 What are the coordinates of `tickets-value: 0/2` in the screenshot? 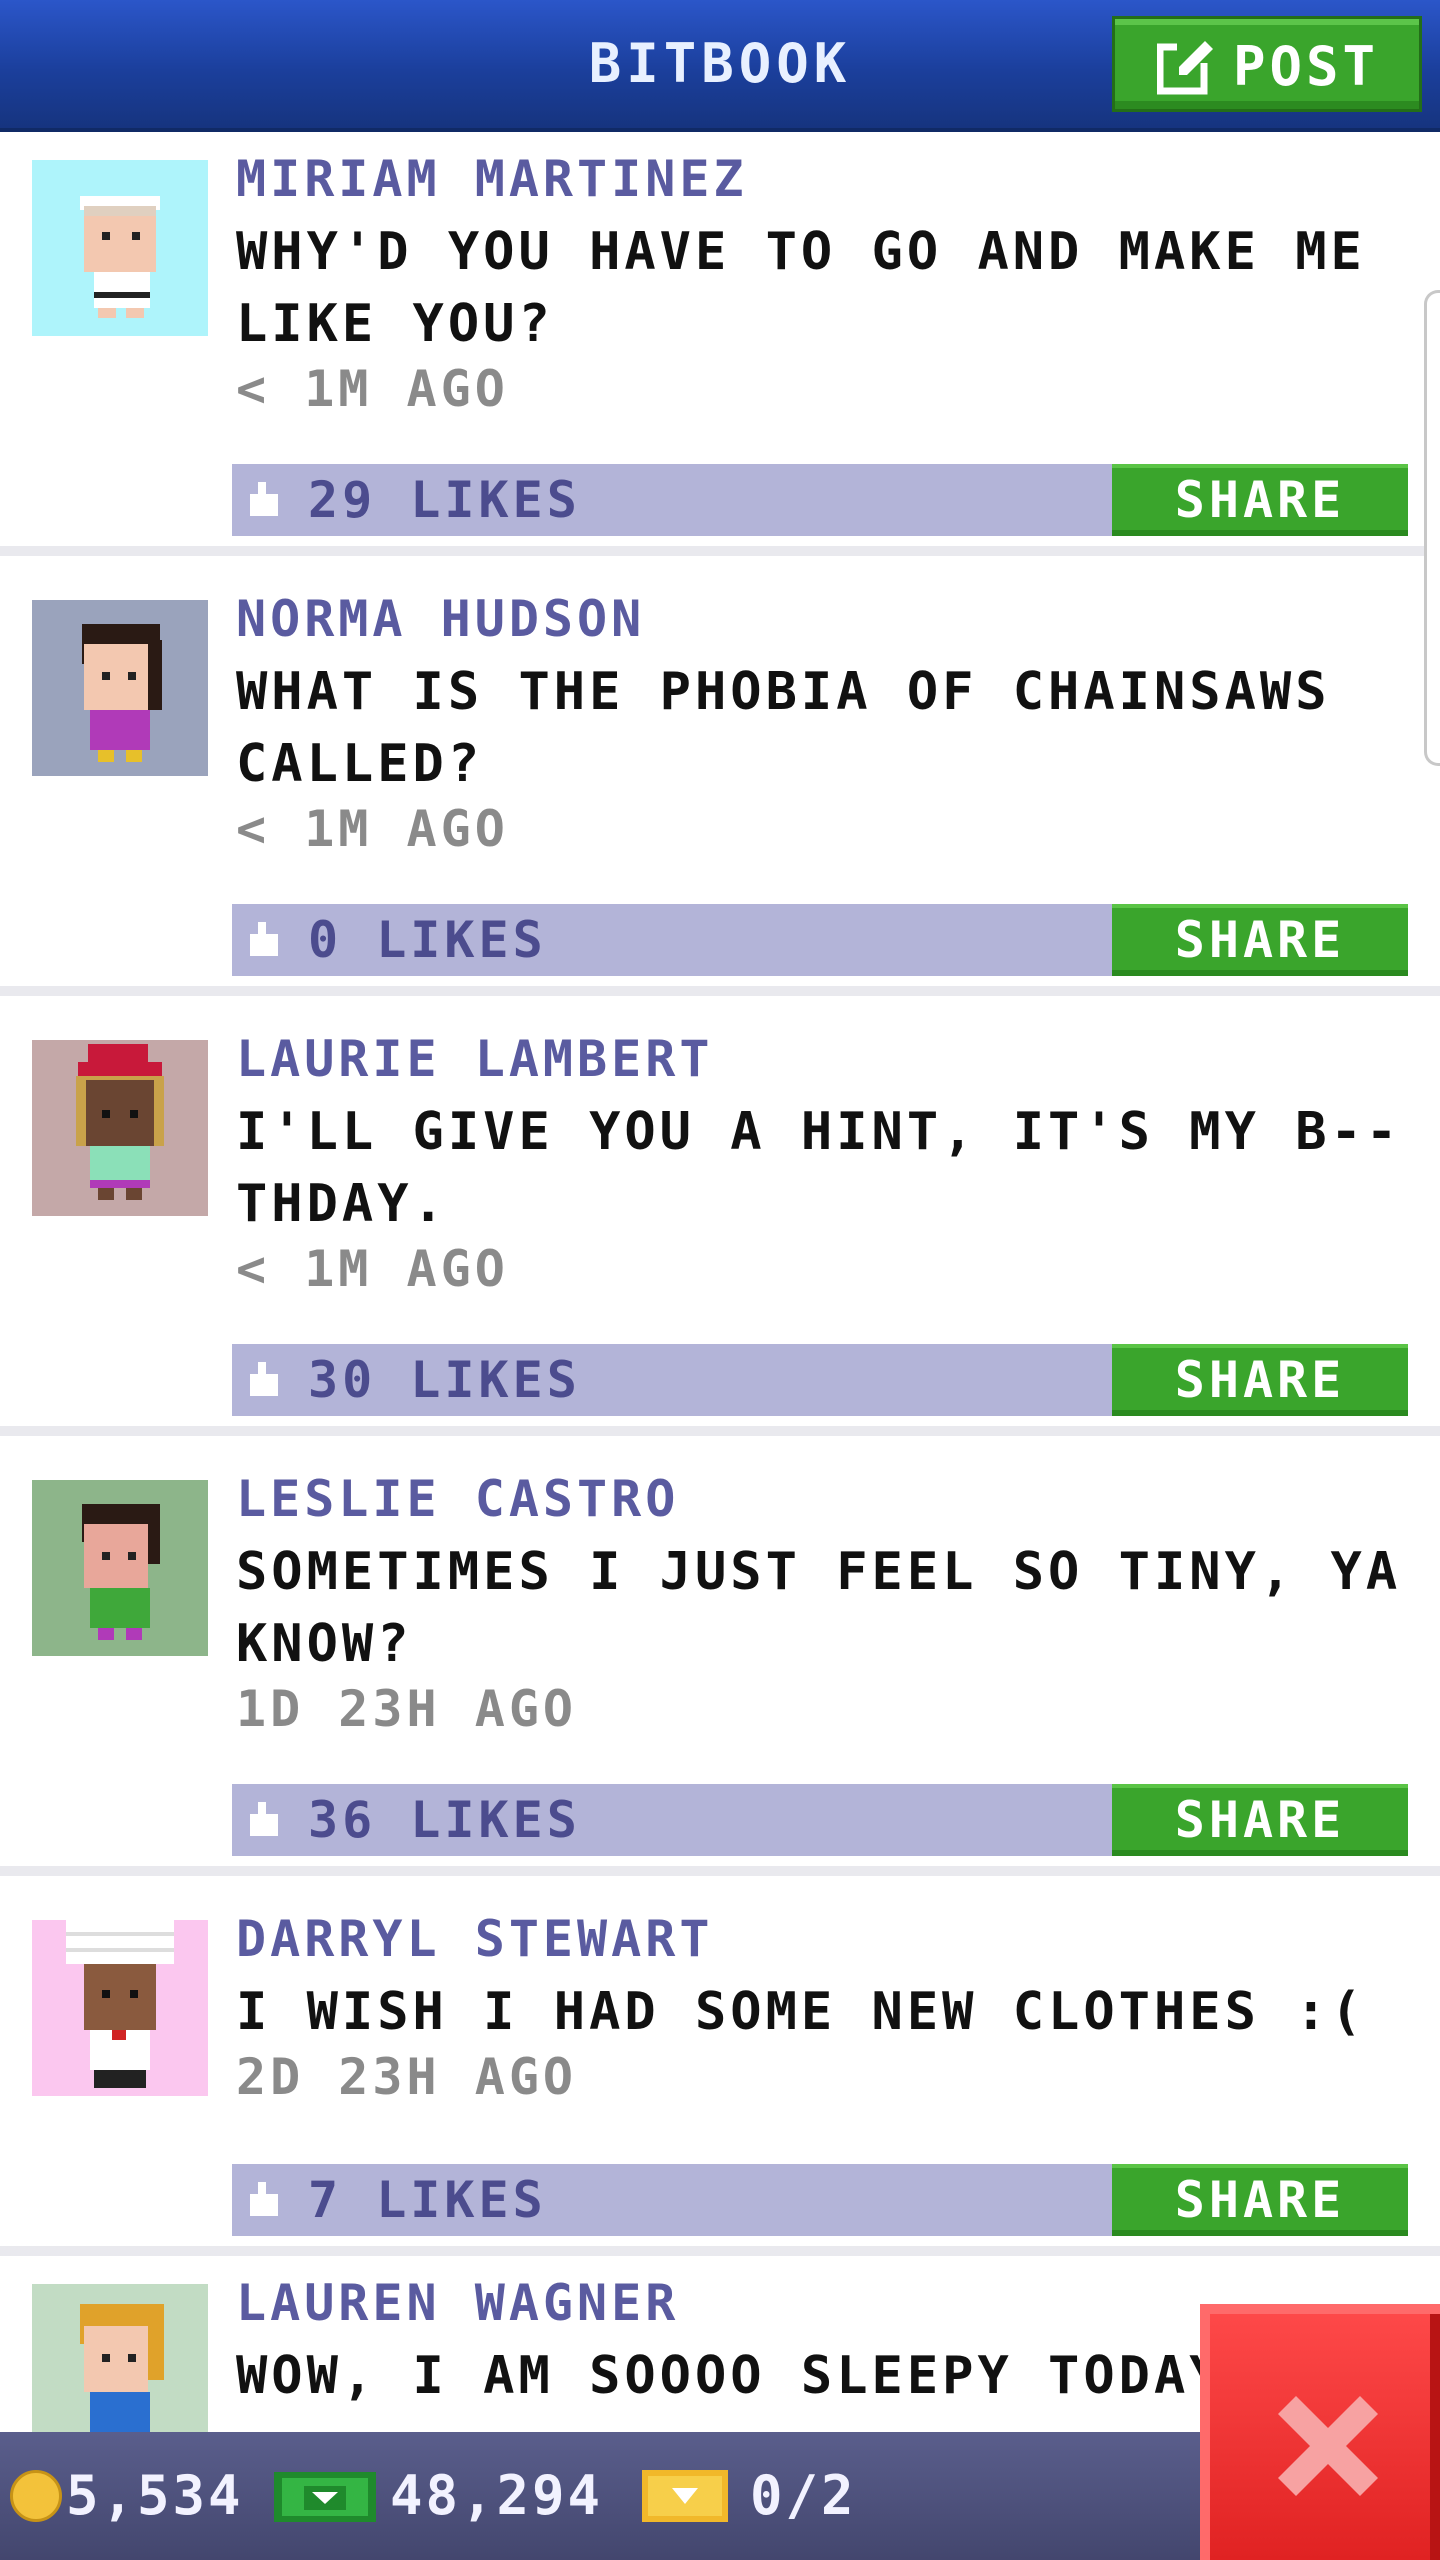 It's located at (803, 2495).